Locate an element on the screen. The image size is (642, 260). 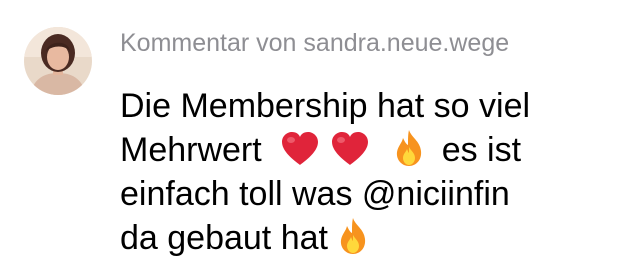
comment-text: Mehrwert is located at coordinates (191, 150).